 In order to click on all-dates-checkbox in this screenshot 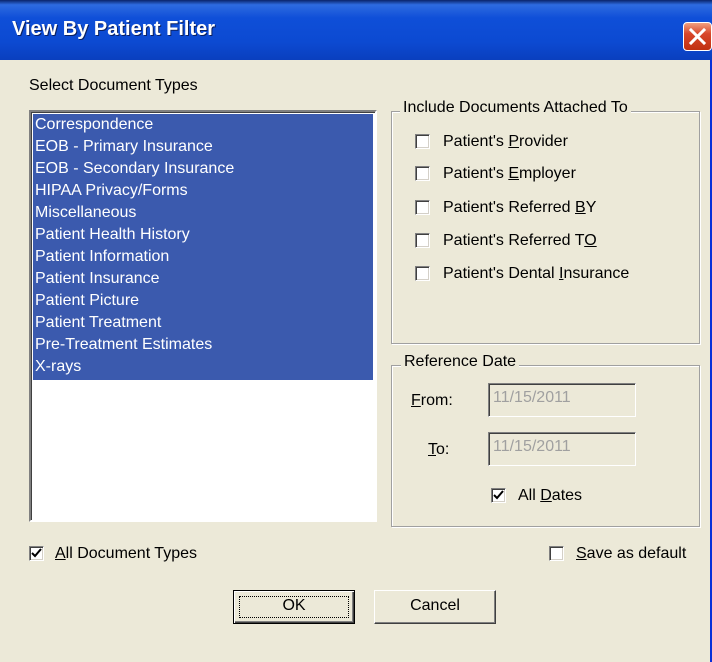, I will do `click(498, 495)`.